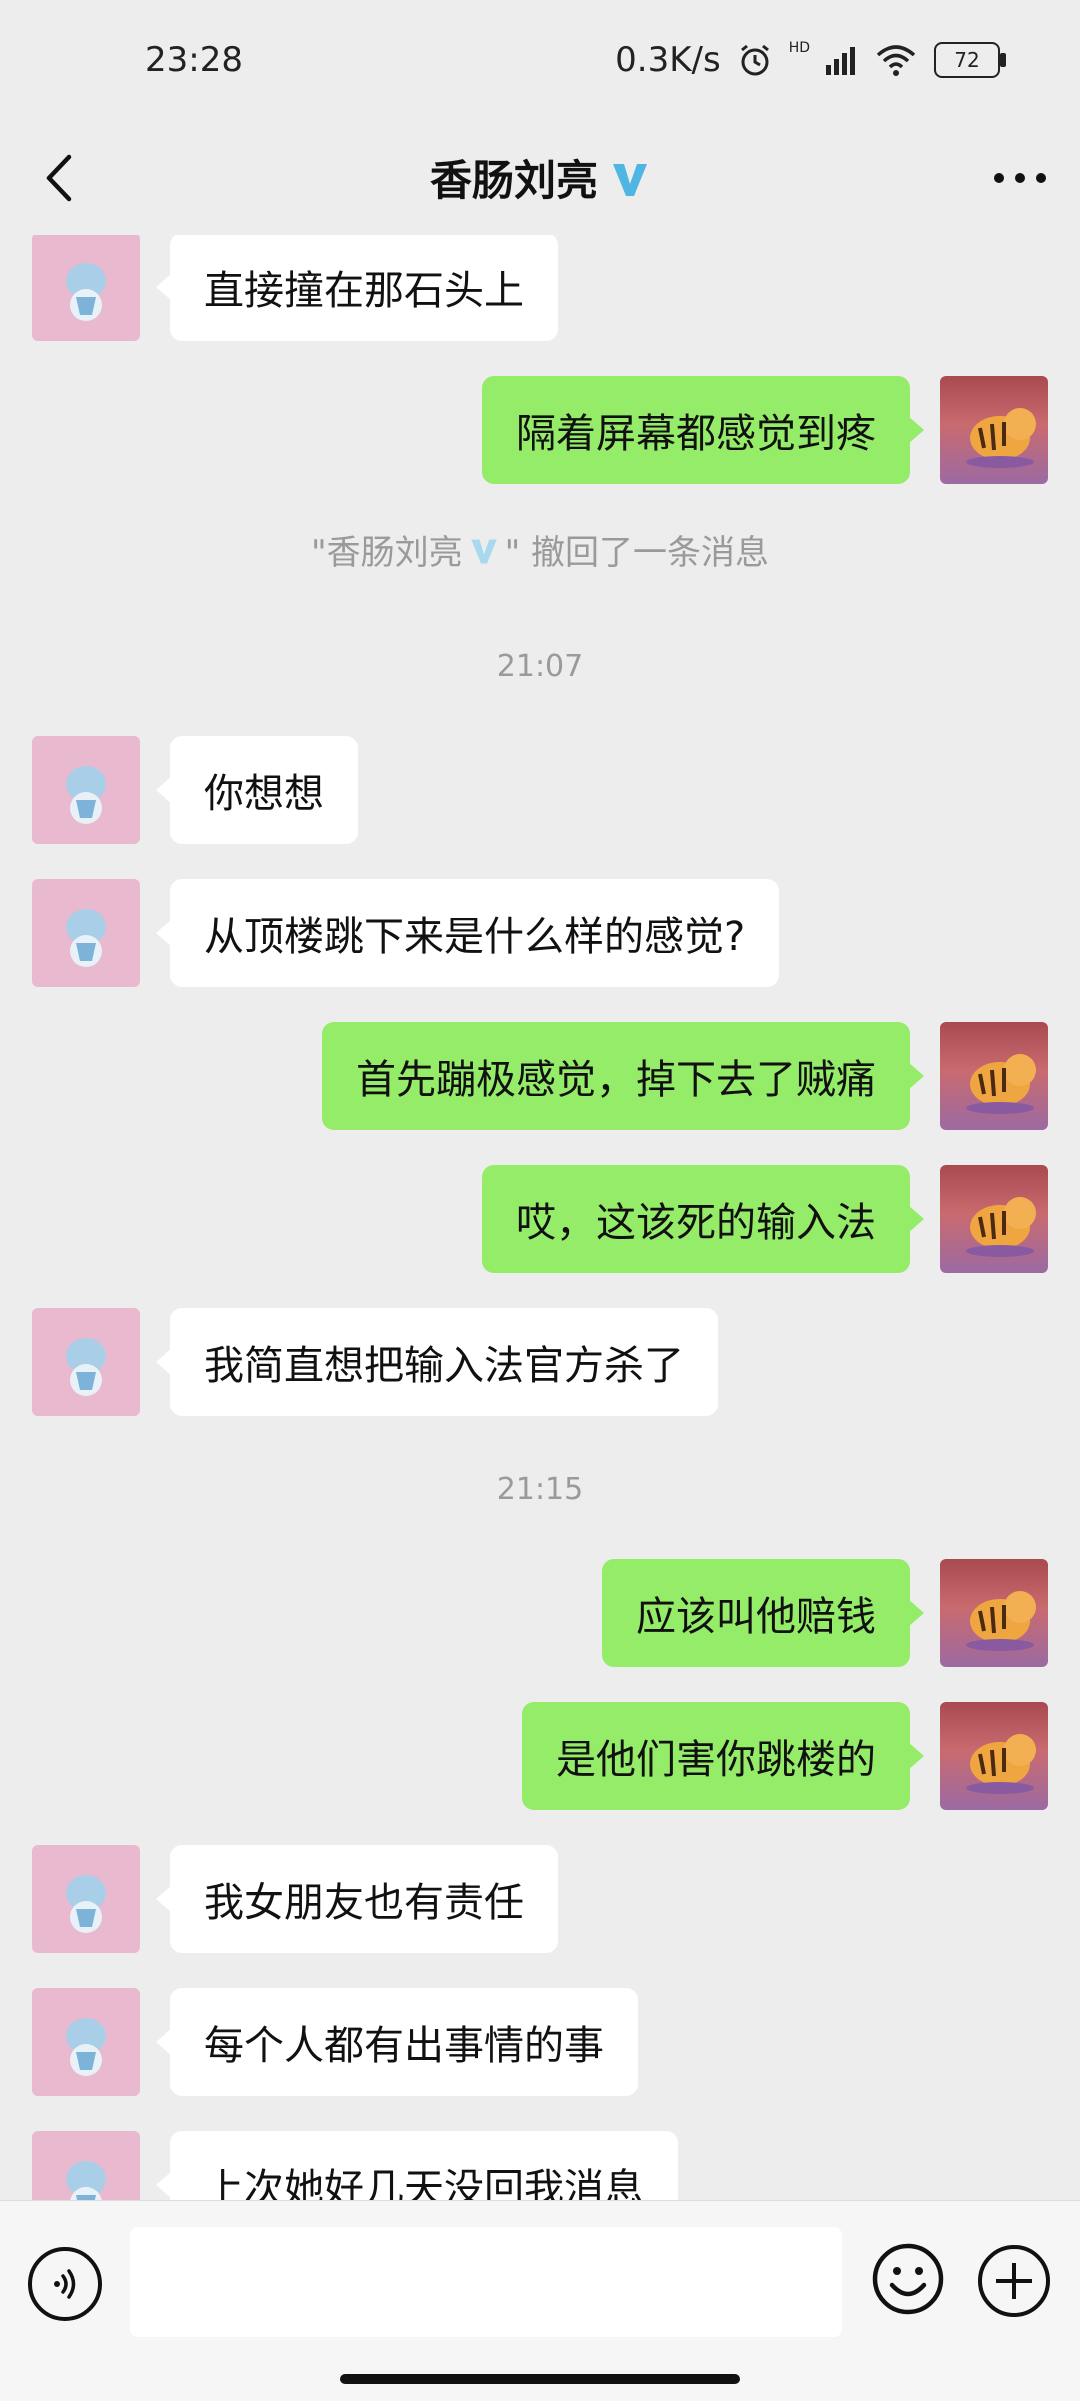  Describe the element at coordinates (763, 1613) in the screenshot. I see `sent-message-bubble: 应该叫他赔钱` at that location.